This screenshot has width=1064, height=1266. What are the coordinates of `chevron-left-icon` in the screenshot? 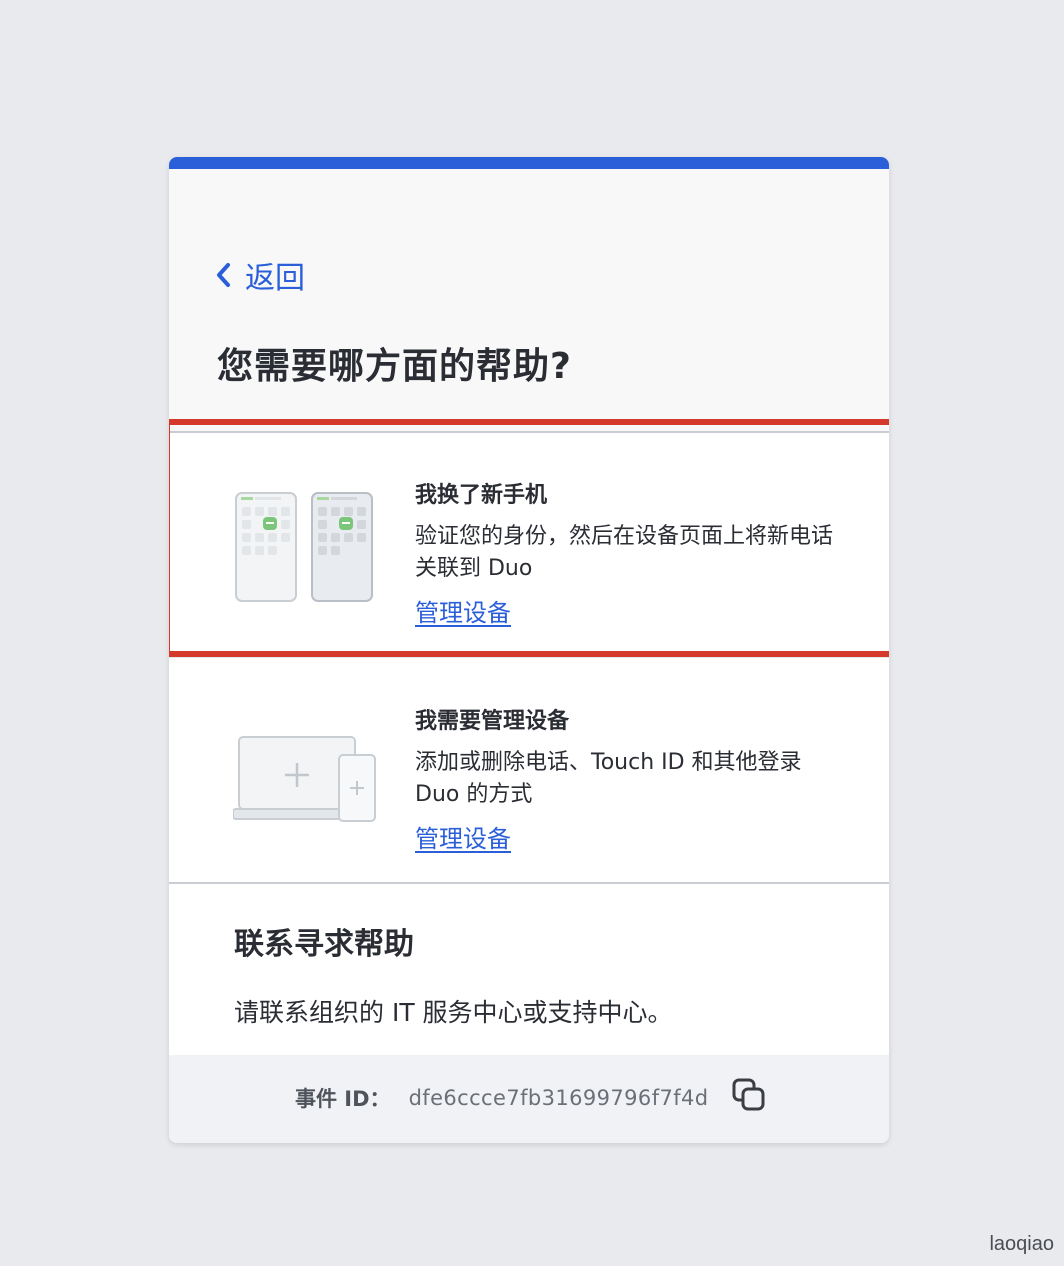 It's located at (223, 275).